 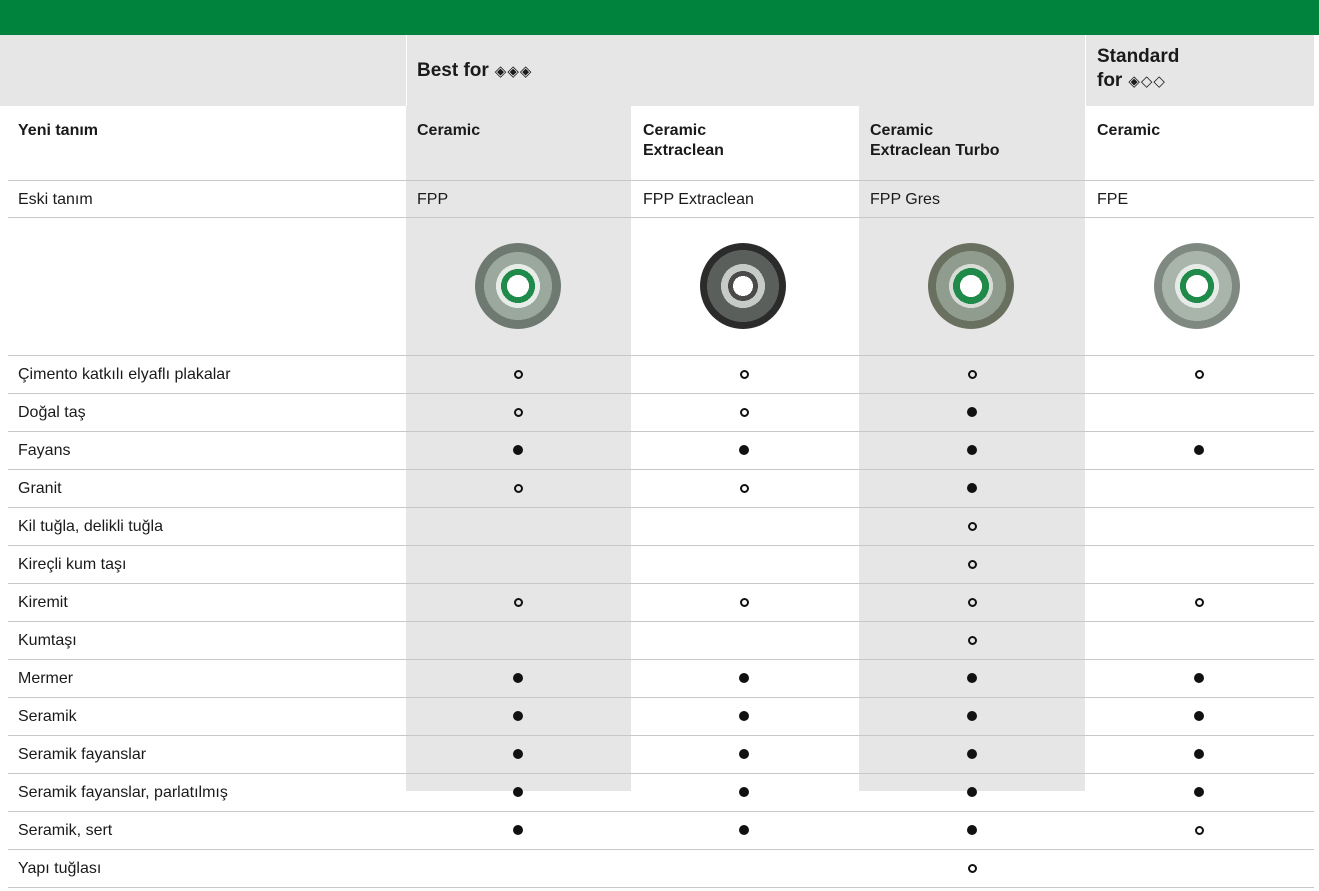 I want to click on best-for-header: Best for ◈◈◈, so click(x=717, y=71).